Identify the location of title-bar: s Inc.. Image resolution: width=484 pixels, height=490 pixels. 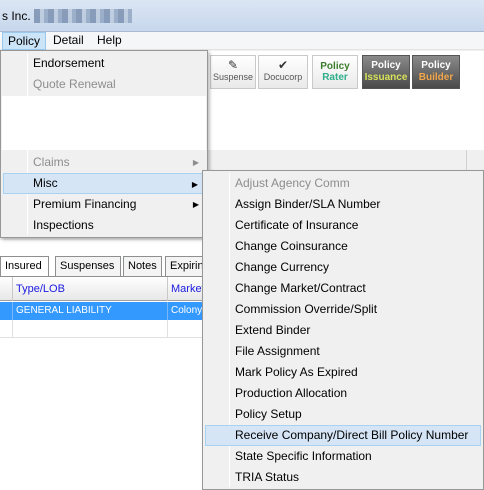
(242, 16).